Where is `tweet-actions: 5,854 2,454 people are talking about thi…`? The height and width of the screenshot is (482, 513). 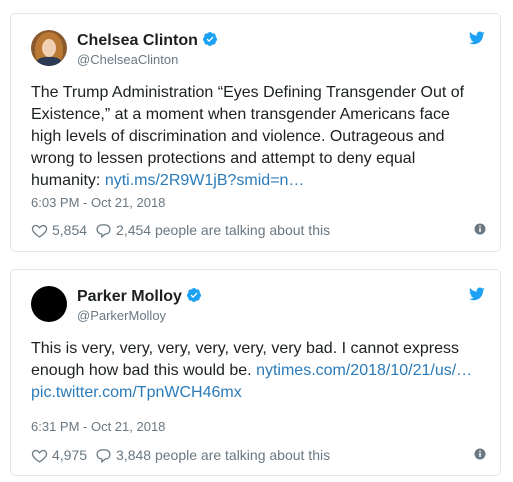 tweet-actions: 5,854 2,454 people are talking about thi… is located at coordinates (258, 230).